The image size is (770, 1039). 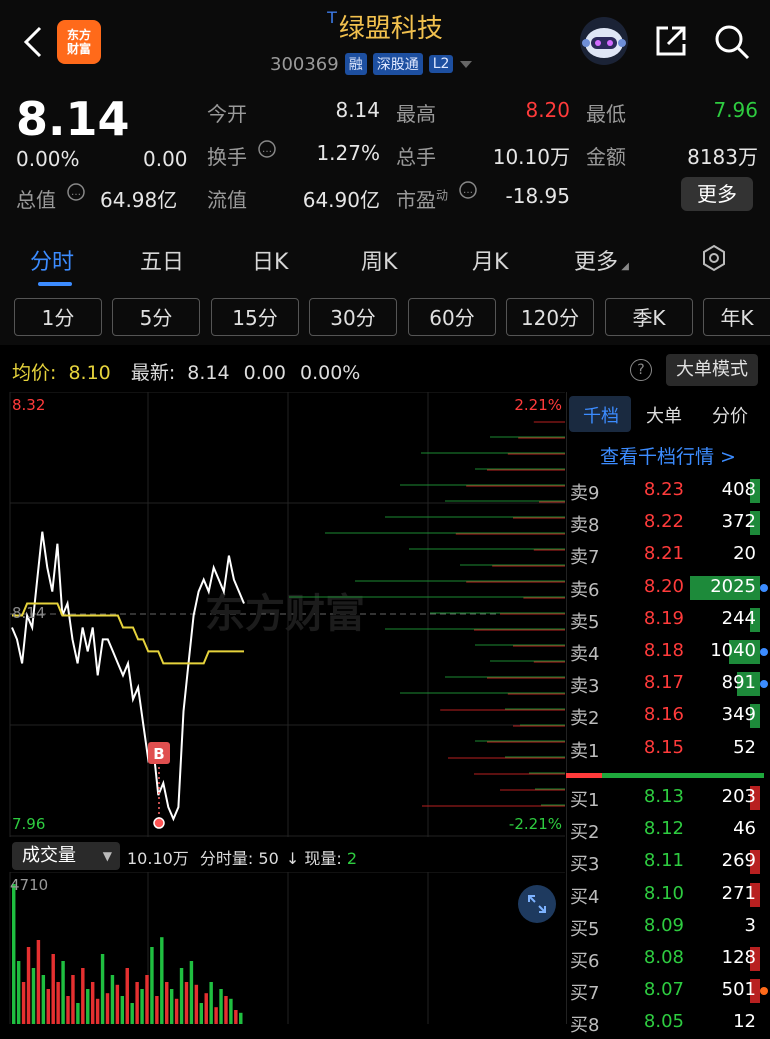 What do you see at coordinates (255, 317) in the screenshot?
I see `interval-15m: 15分` at bounding box center [255, 317].